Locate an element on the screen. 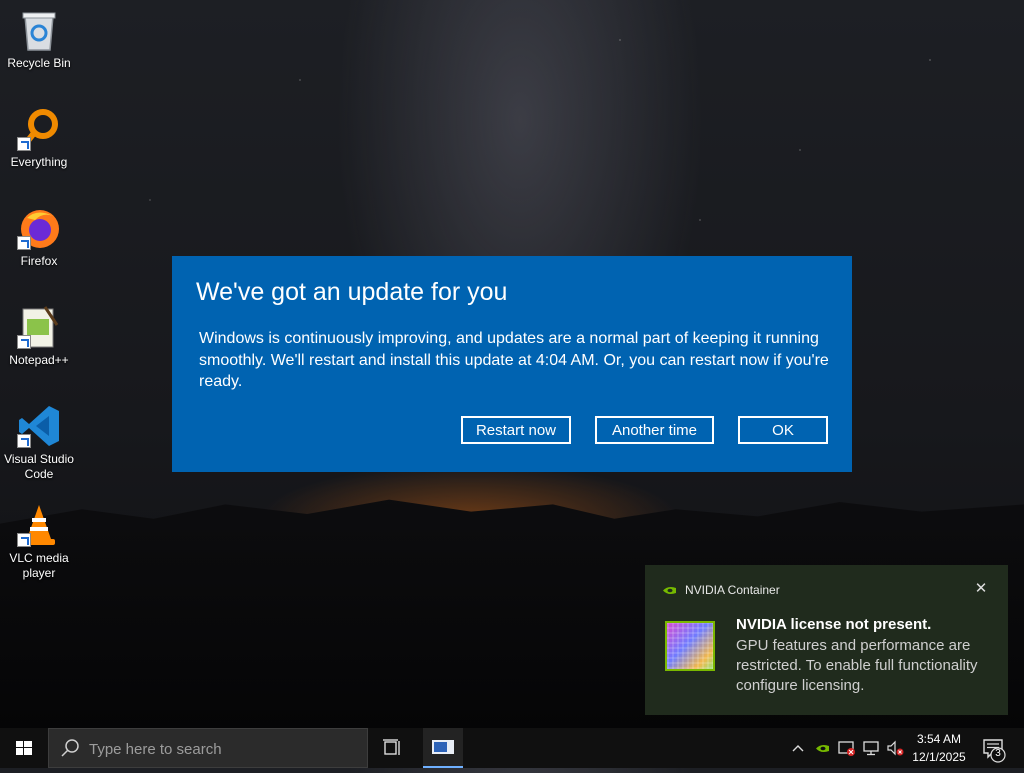 The height and width of the screenshot is (773, 1024). notification-heading: NVIDIA license not present. is located at coordinates (834, 624).